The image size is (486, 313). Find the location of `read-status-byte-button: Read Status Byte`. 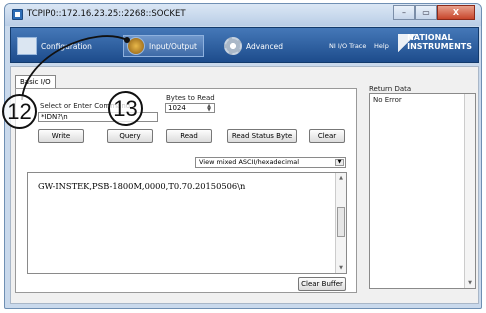

read-status-byte-button: Read Status Byte is located at coordinates (262, 136).